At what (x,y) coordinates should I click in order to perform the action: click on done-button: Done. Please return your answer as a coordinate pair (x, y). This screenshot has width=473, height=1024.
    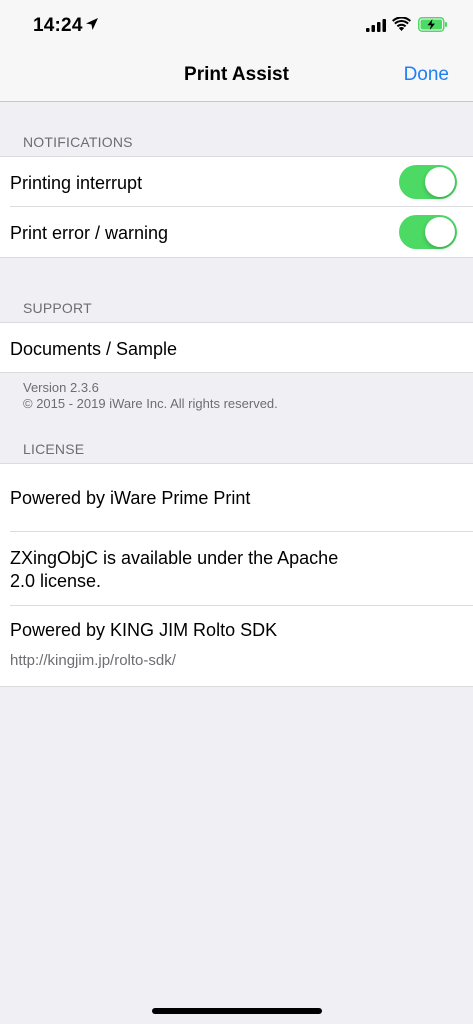
    Looking at the image, I should click on (426, 75).